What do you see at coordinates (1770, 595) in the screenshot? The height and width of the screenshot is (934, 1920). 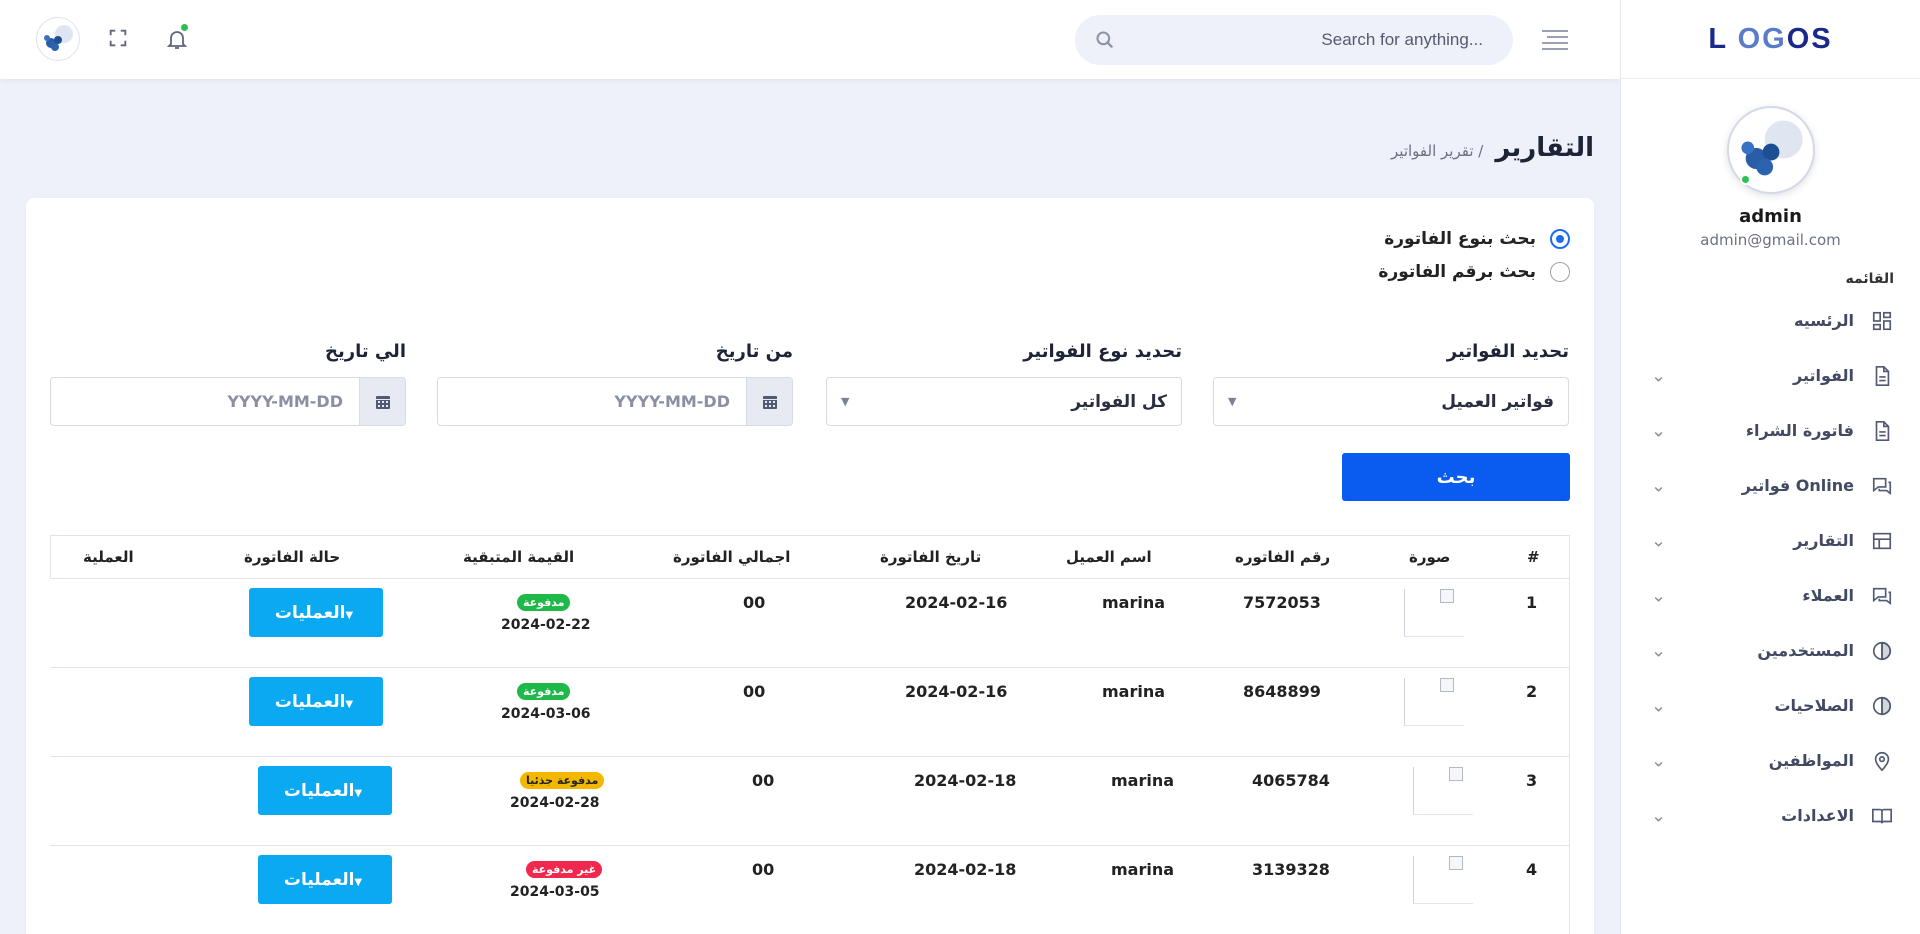 I see `sidebar-item-5: ⌄ العملاء` at bounding box center [1770, 595].